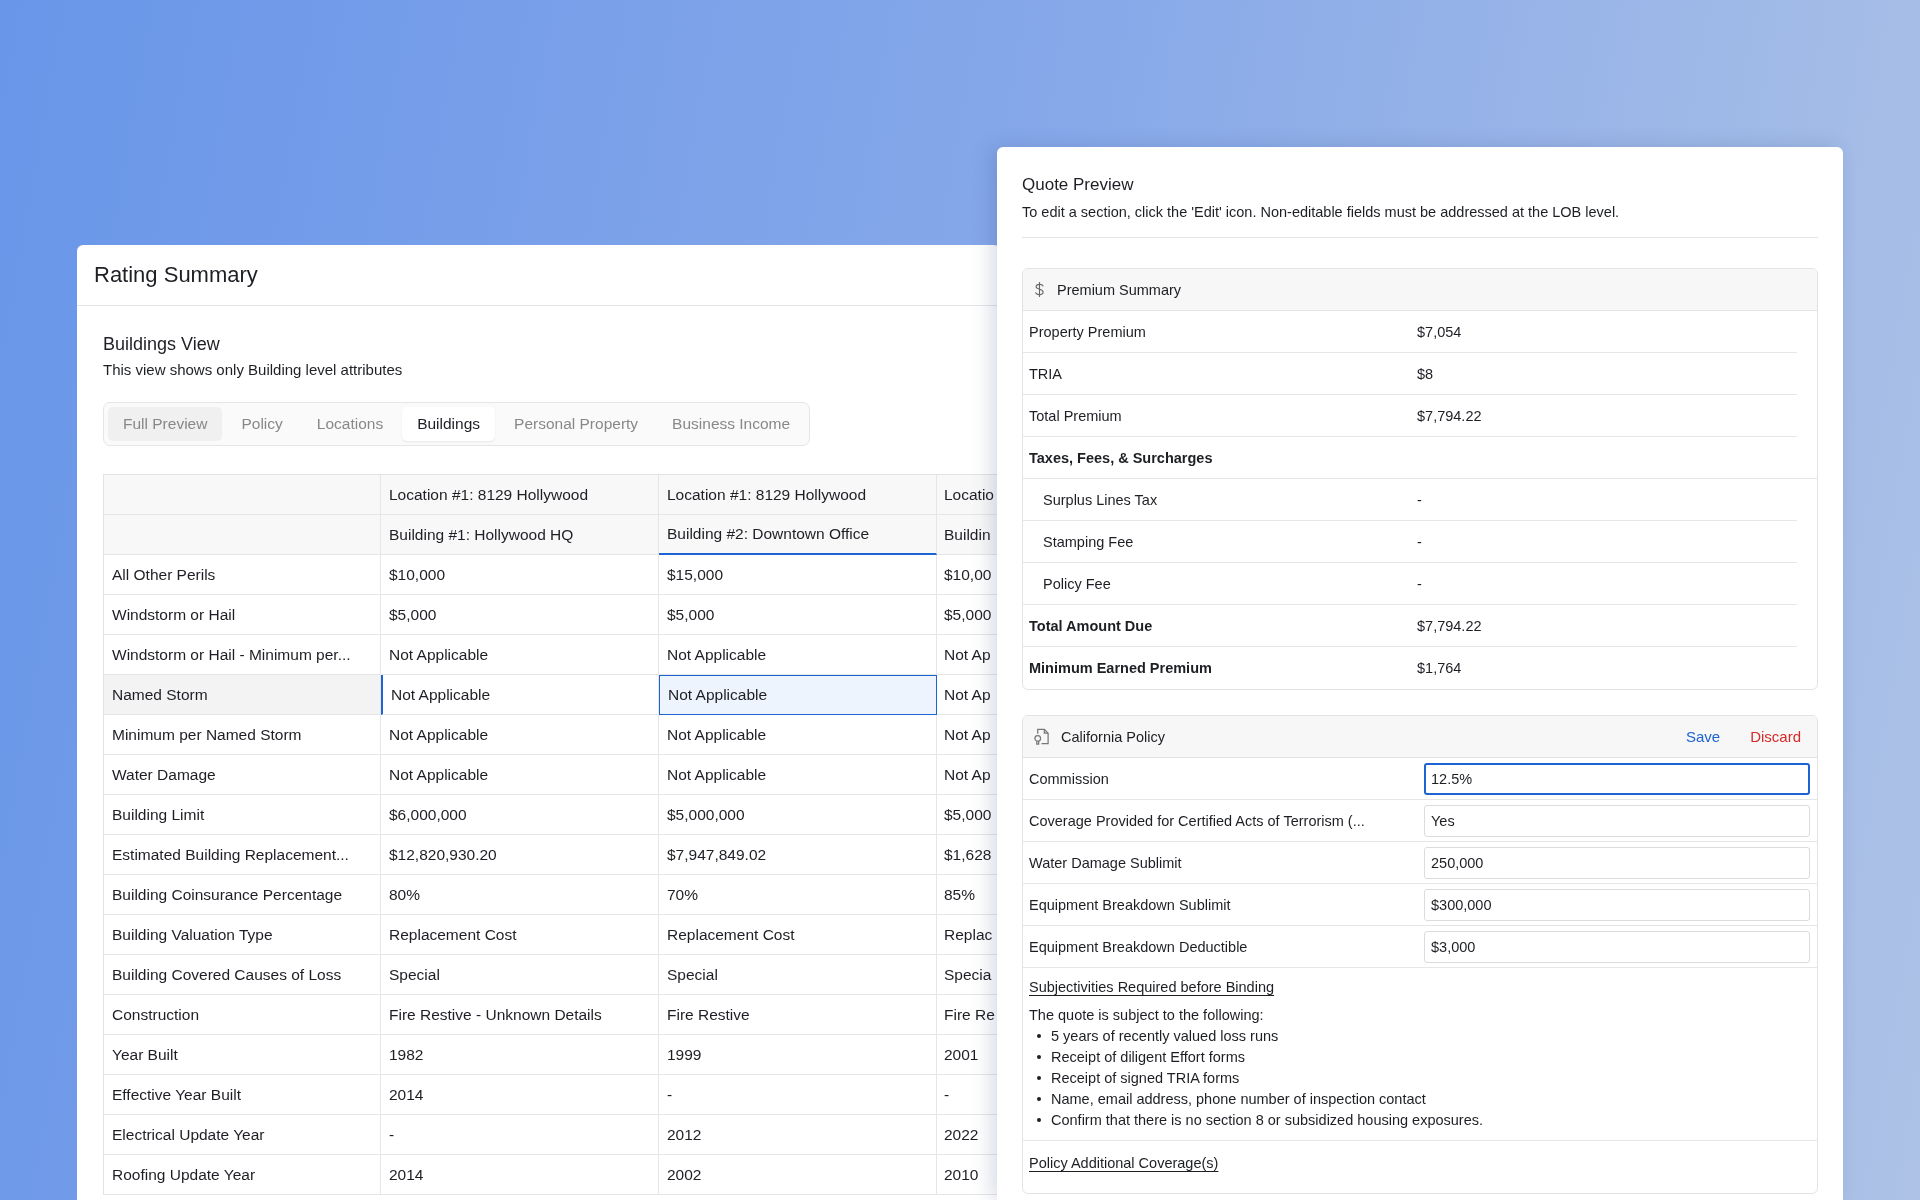 Image resolution: width=1920 pixels, height=1200 pixels. What do you see at coordinates (242, 735) in the screenshot?
I see `row-label: Minimum per Named Storm` at bounding box center [242, 735].